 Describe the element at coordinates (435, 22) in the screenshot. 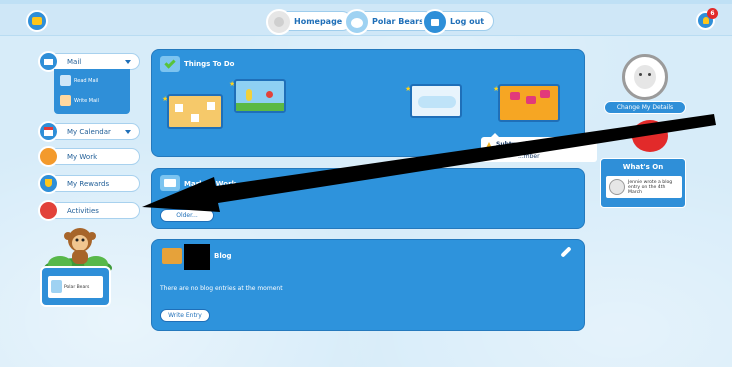

I see `lock-icon` at that location.